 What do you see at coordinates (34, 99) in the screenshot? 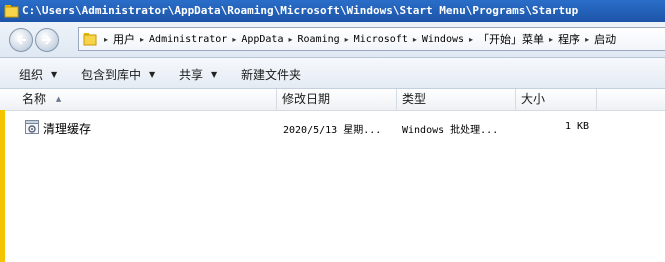
I see `column-name-label: 名称` at bounding box center [34, 99].